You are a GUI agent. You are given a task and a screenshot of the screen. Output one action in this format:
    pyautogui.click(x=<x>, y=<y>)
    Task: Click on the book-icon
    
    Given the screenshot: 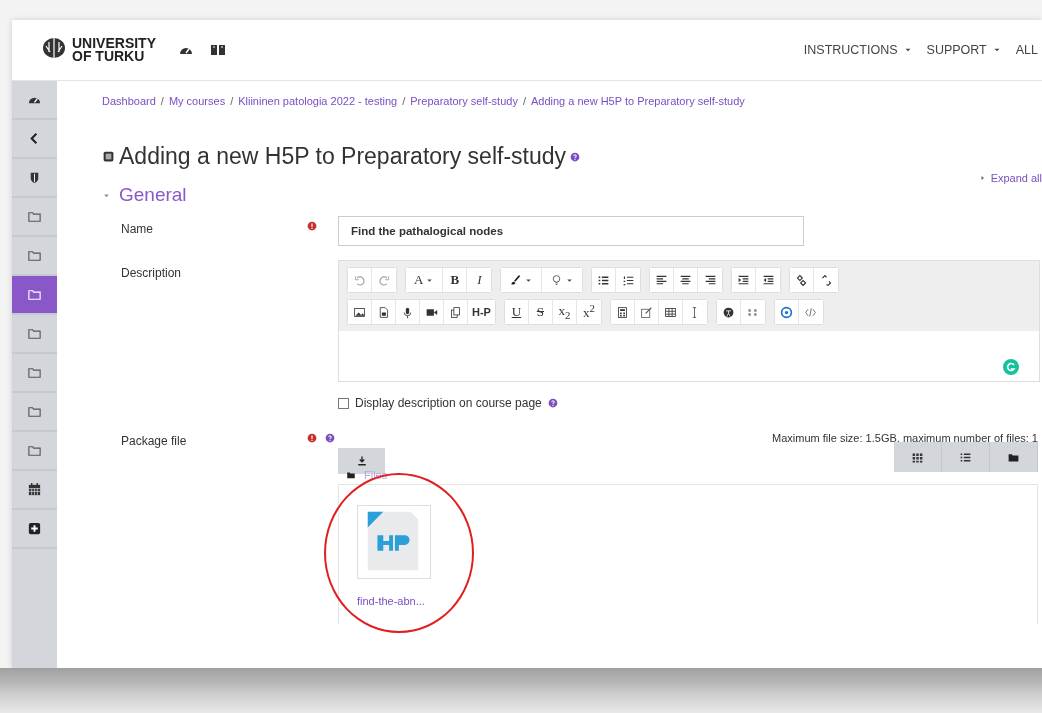 What is the action you would take?
    pyautogui.click(x=218, y=50)
    